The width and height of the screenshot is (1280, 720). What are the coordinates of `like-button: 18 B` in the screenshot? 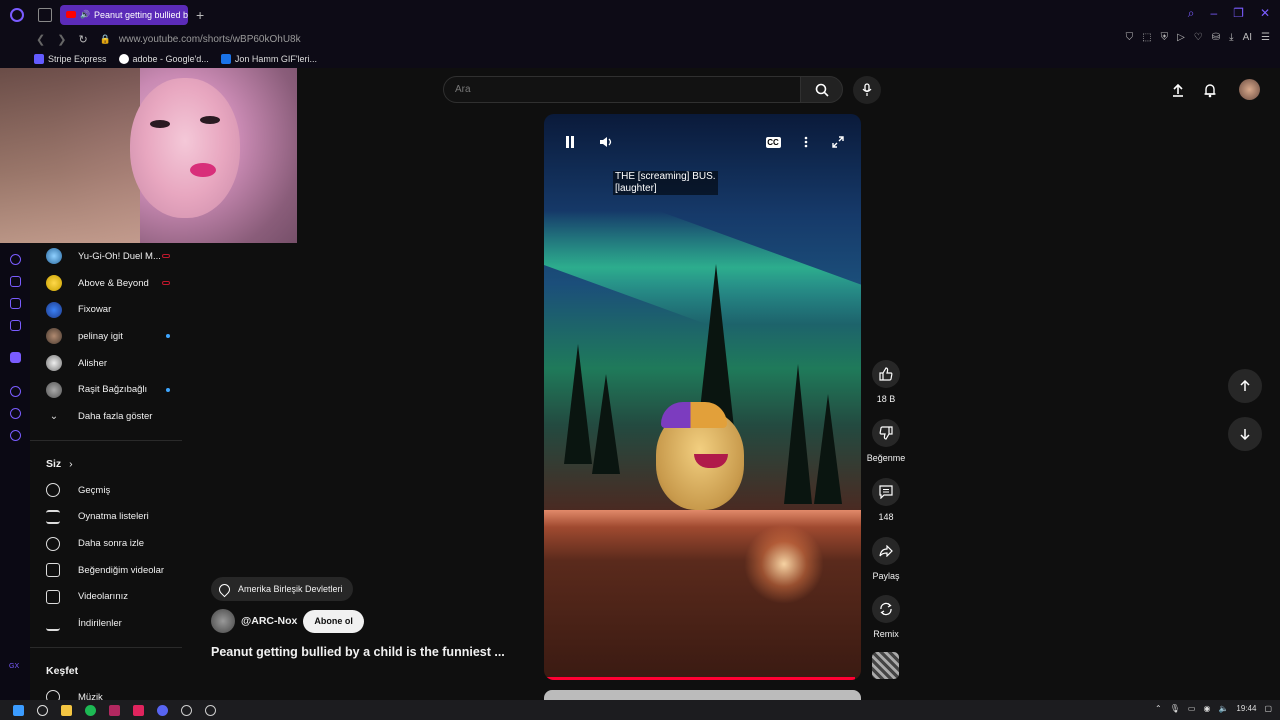 It's located at (886, 382).